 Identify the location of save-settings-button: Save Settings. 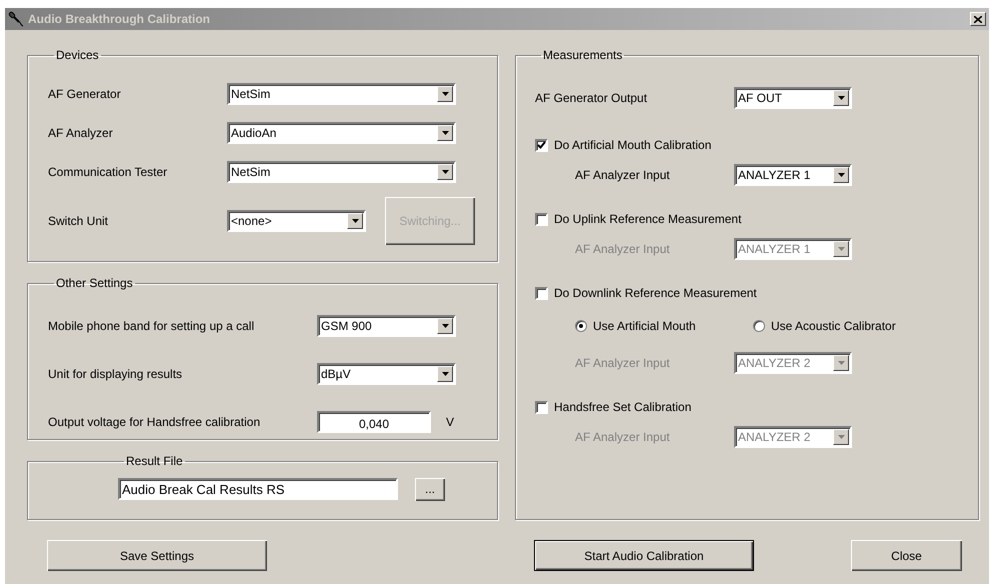
(157, 555).